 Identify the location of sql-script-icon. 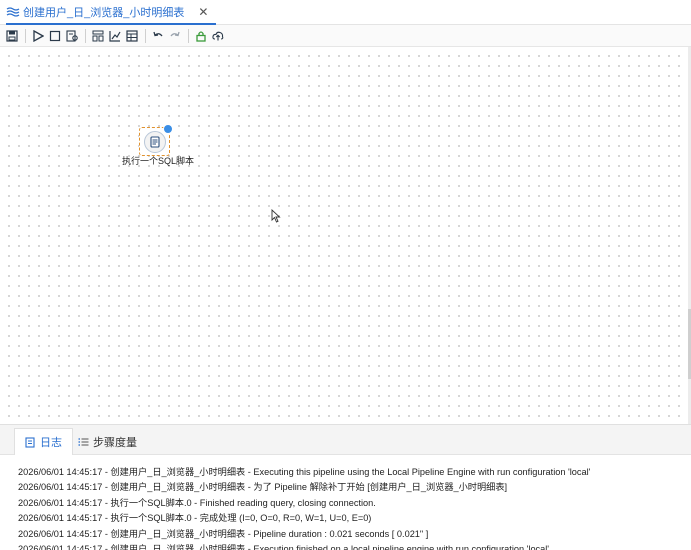
(154, 141).